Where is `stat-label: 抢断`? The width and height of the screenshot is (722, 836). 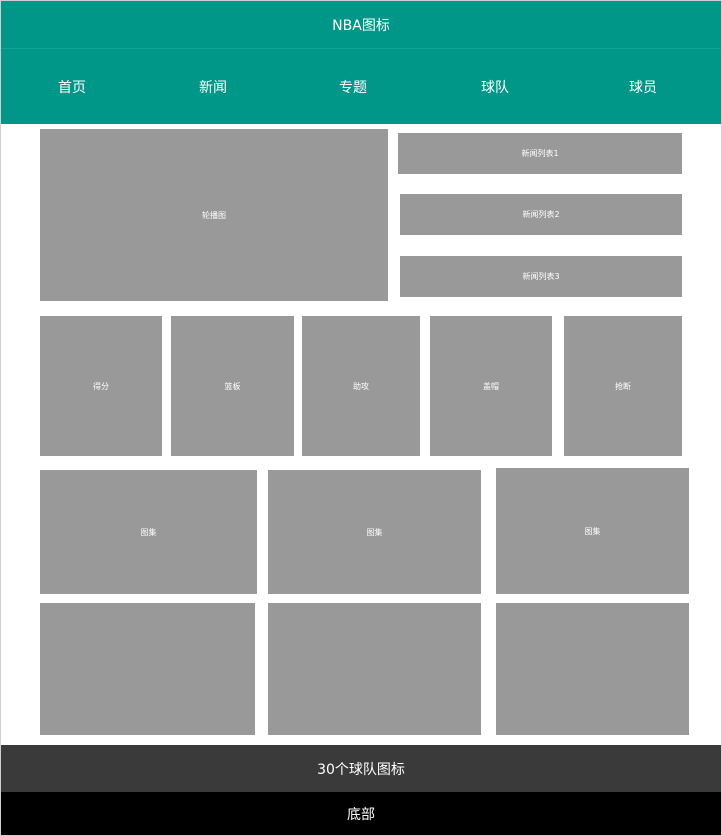
stat-label: 抢断 is located at coordinates (623, 386).